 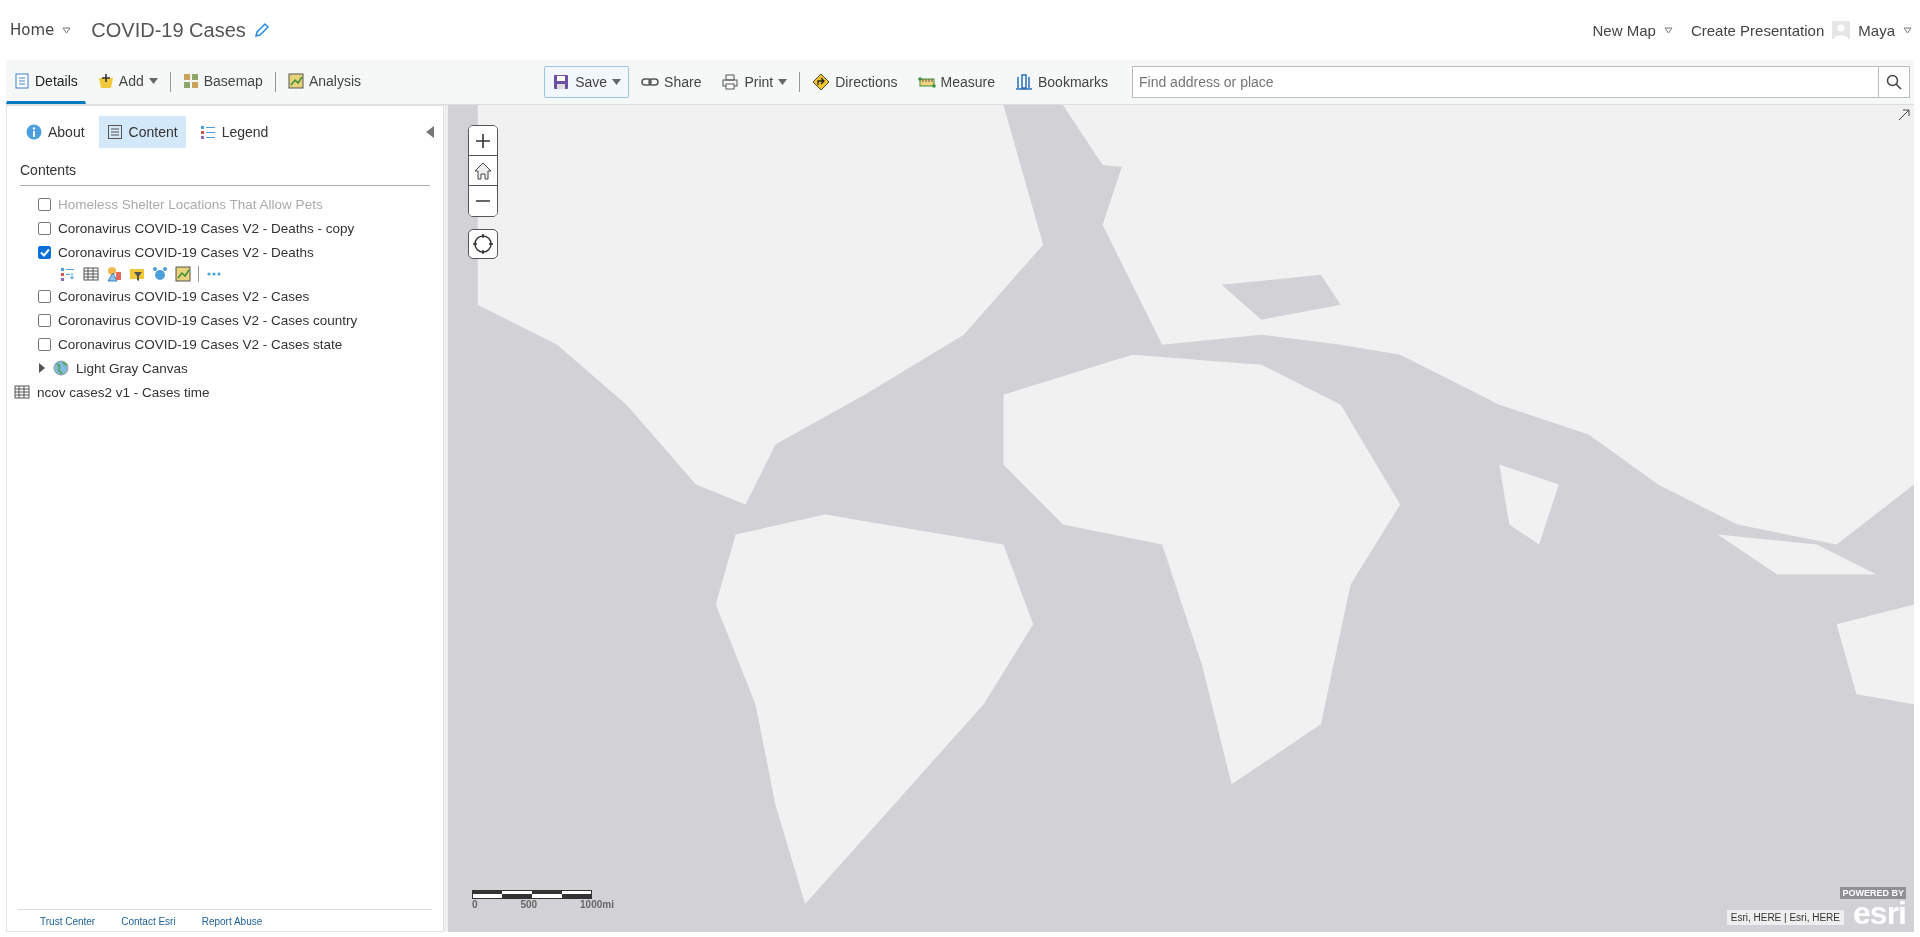 I want to click on basemap-name: Light Gray Canvas, so click(x=132, y=368).